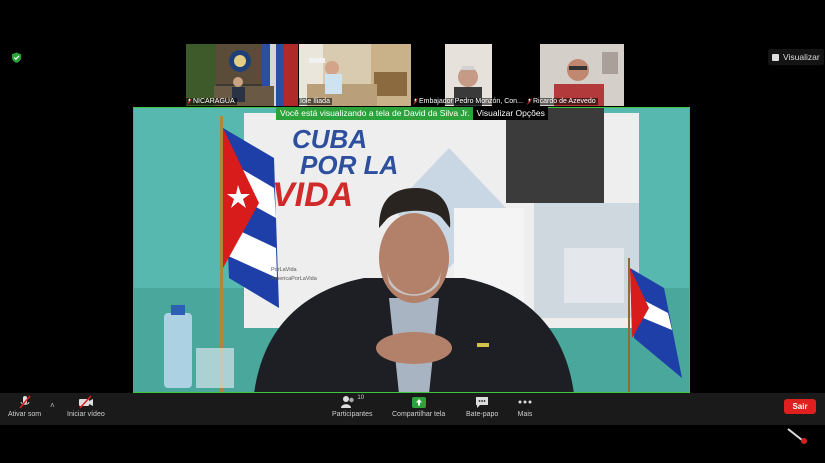  I want to click on participants-icon, so click(348, 402).